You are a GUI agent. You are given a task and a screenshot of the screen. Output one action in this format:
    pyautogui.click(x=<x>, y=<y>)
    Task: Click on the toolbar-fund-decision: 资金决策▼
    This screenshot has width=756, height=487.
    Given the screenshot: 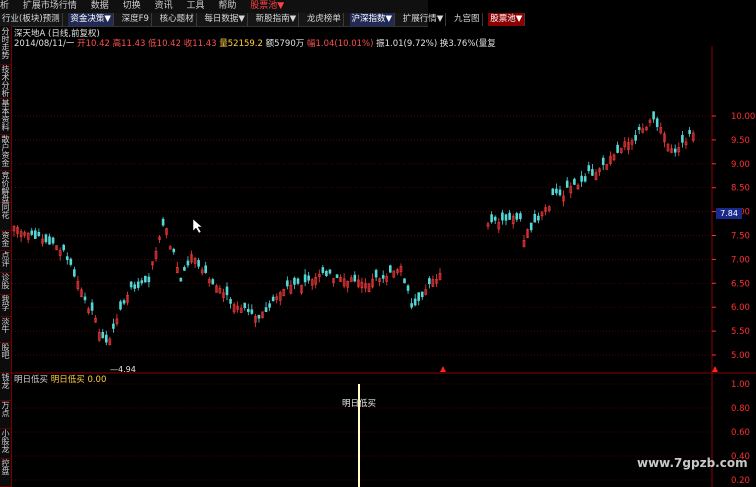 What is the action you would take?
    pyautogui.click(x=91, y=19)
    